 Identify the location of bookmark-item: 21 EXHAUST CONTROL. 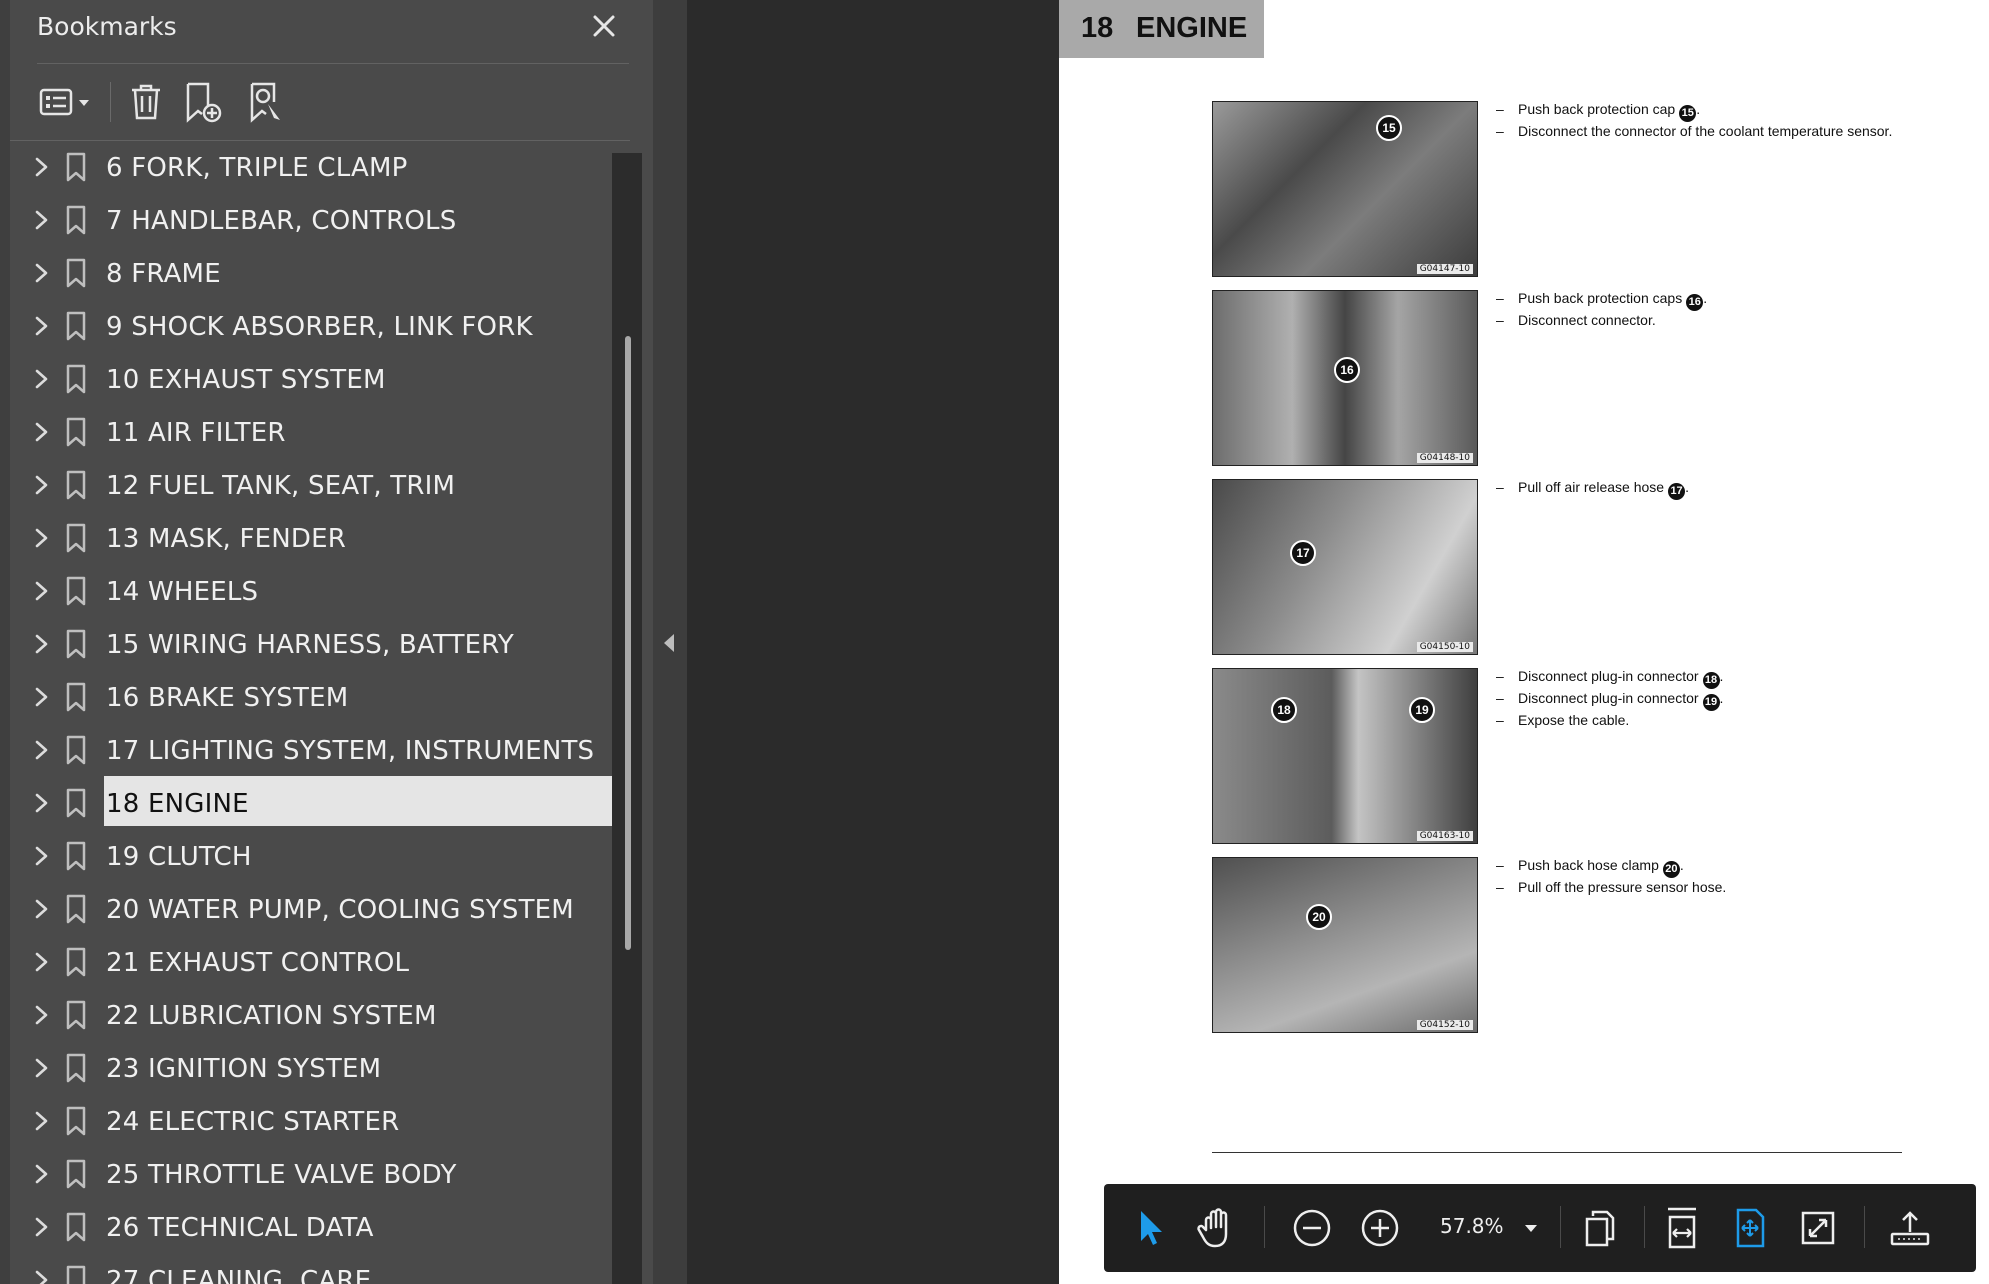
(306, 962).